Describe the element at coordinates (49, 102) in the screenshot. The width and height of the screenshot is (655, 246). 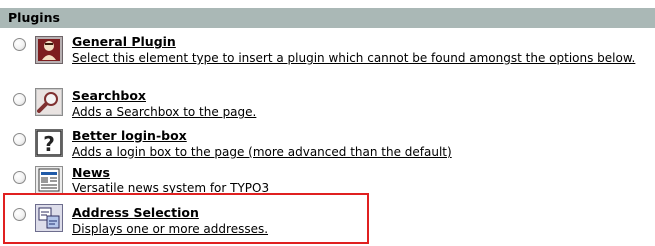
I see `search-icon` at that location.